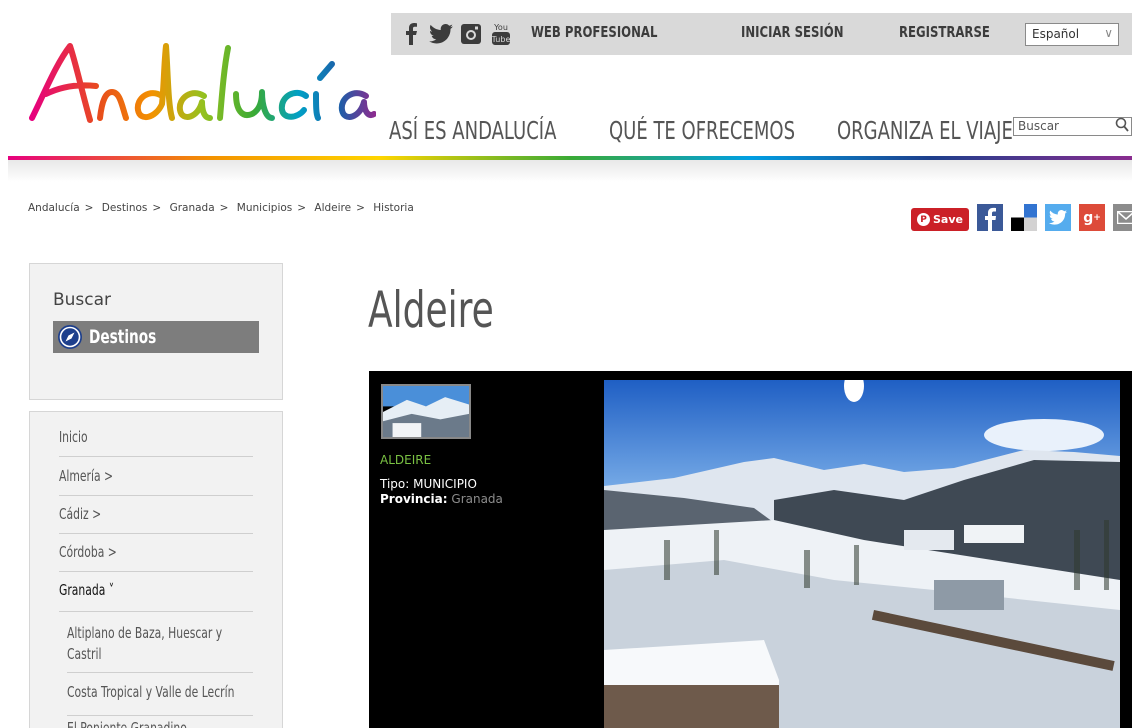 The image size is (1132, 728). Describe the element at coordinates (393, 208) in the screenshot. I see `breadcrumb-item-current: Historia` at that location.